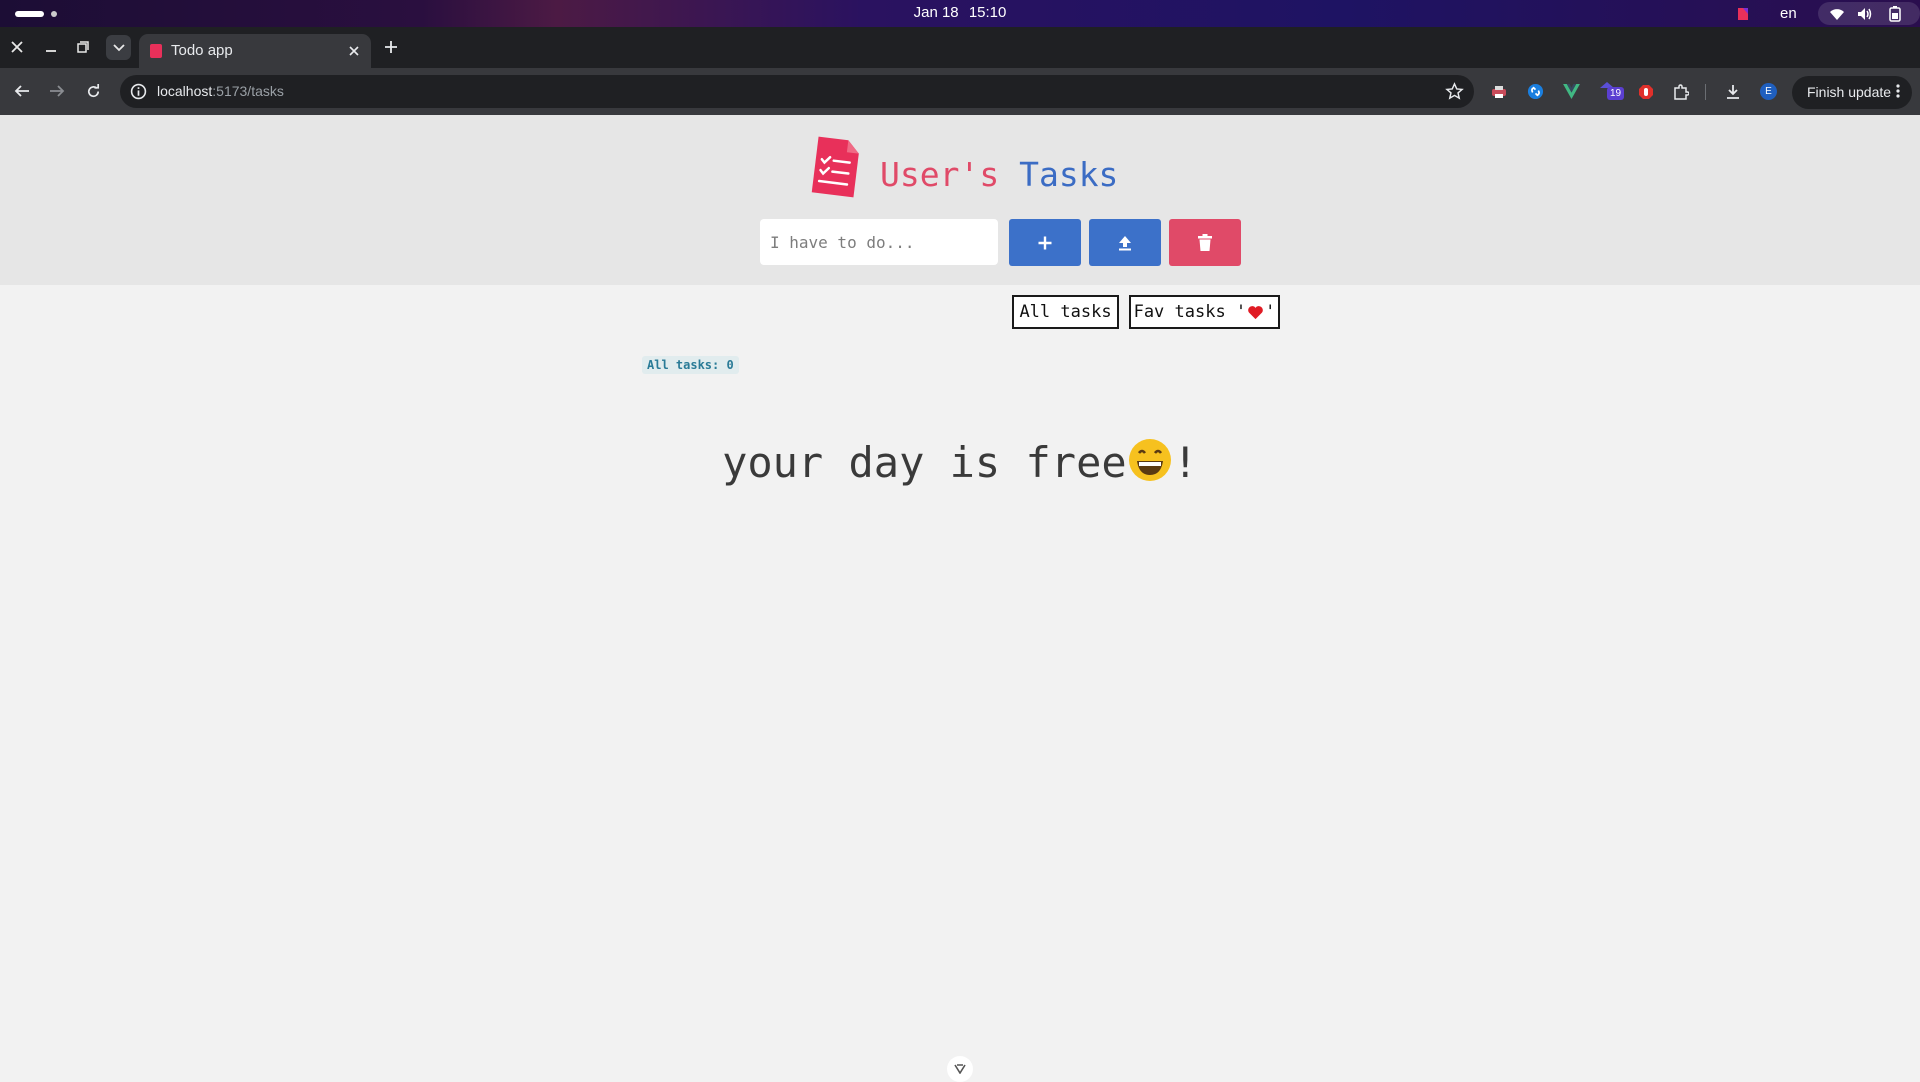  I want to click on new-task-input, so click(879, 242).